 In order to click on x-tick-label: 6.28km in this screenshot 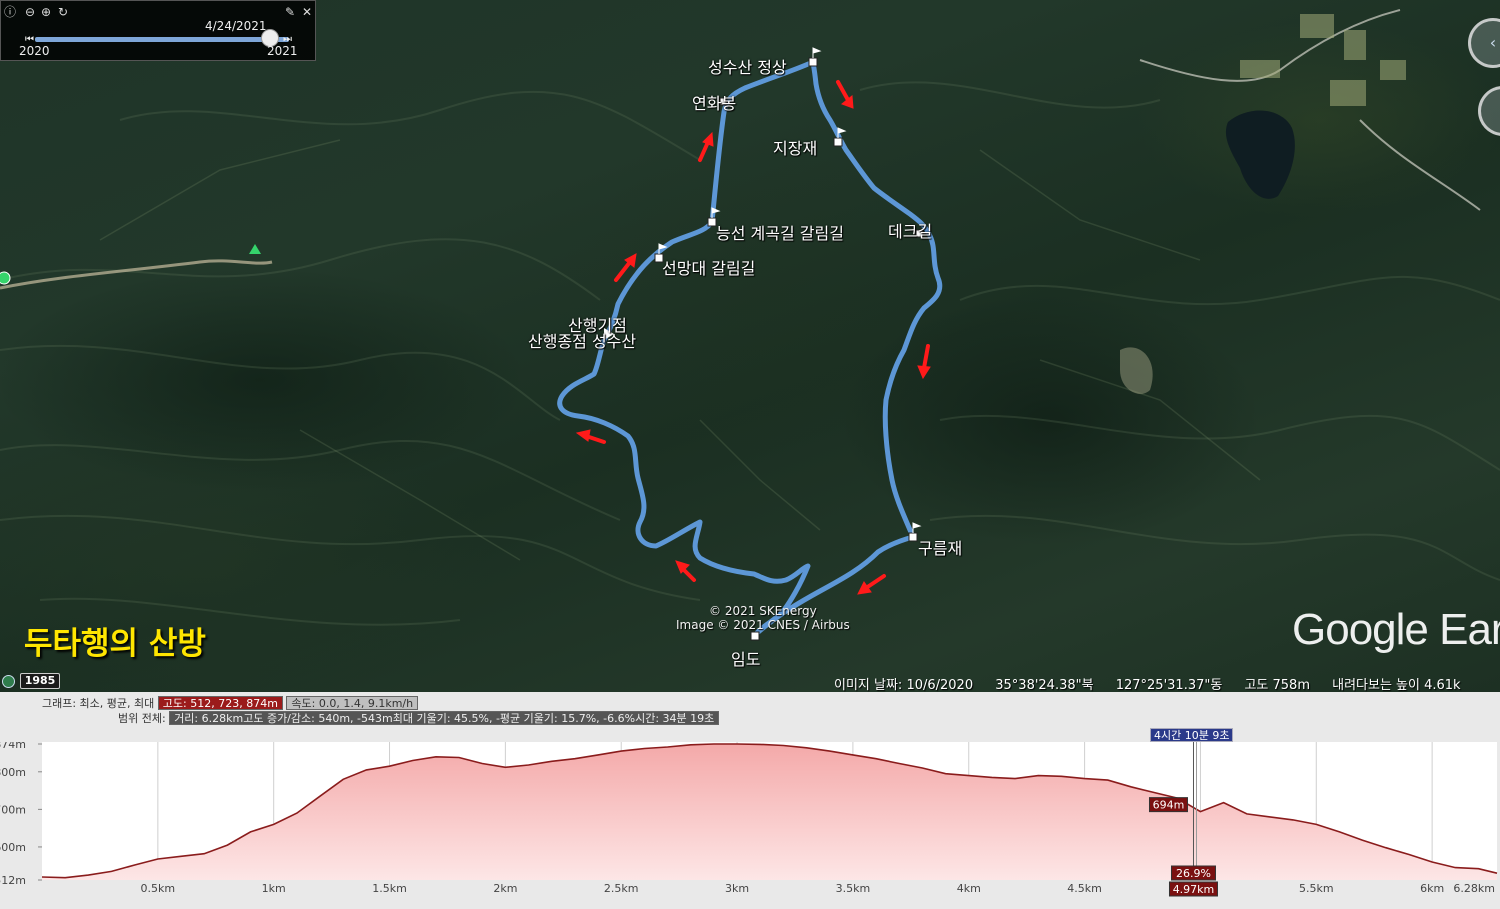, I will do `click(1474, 888)`.